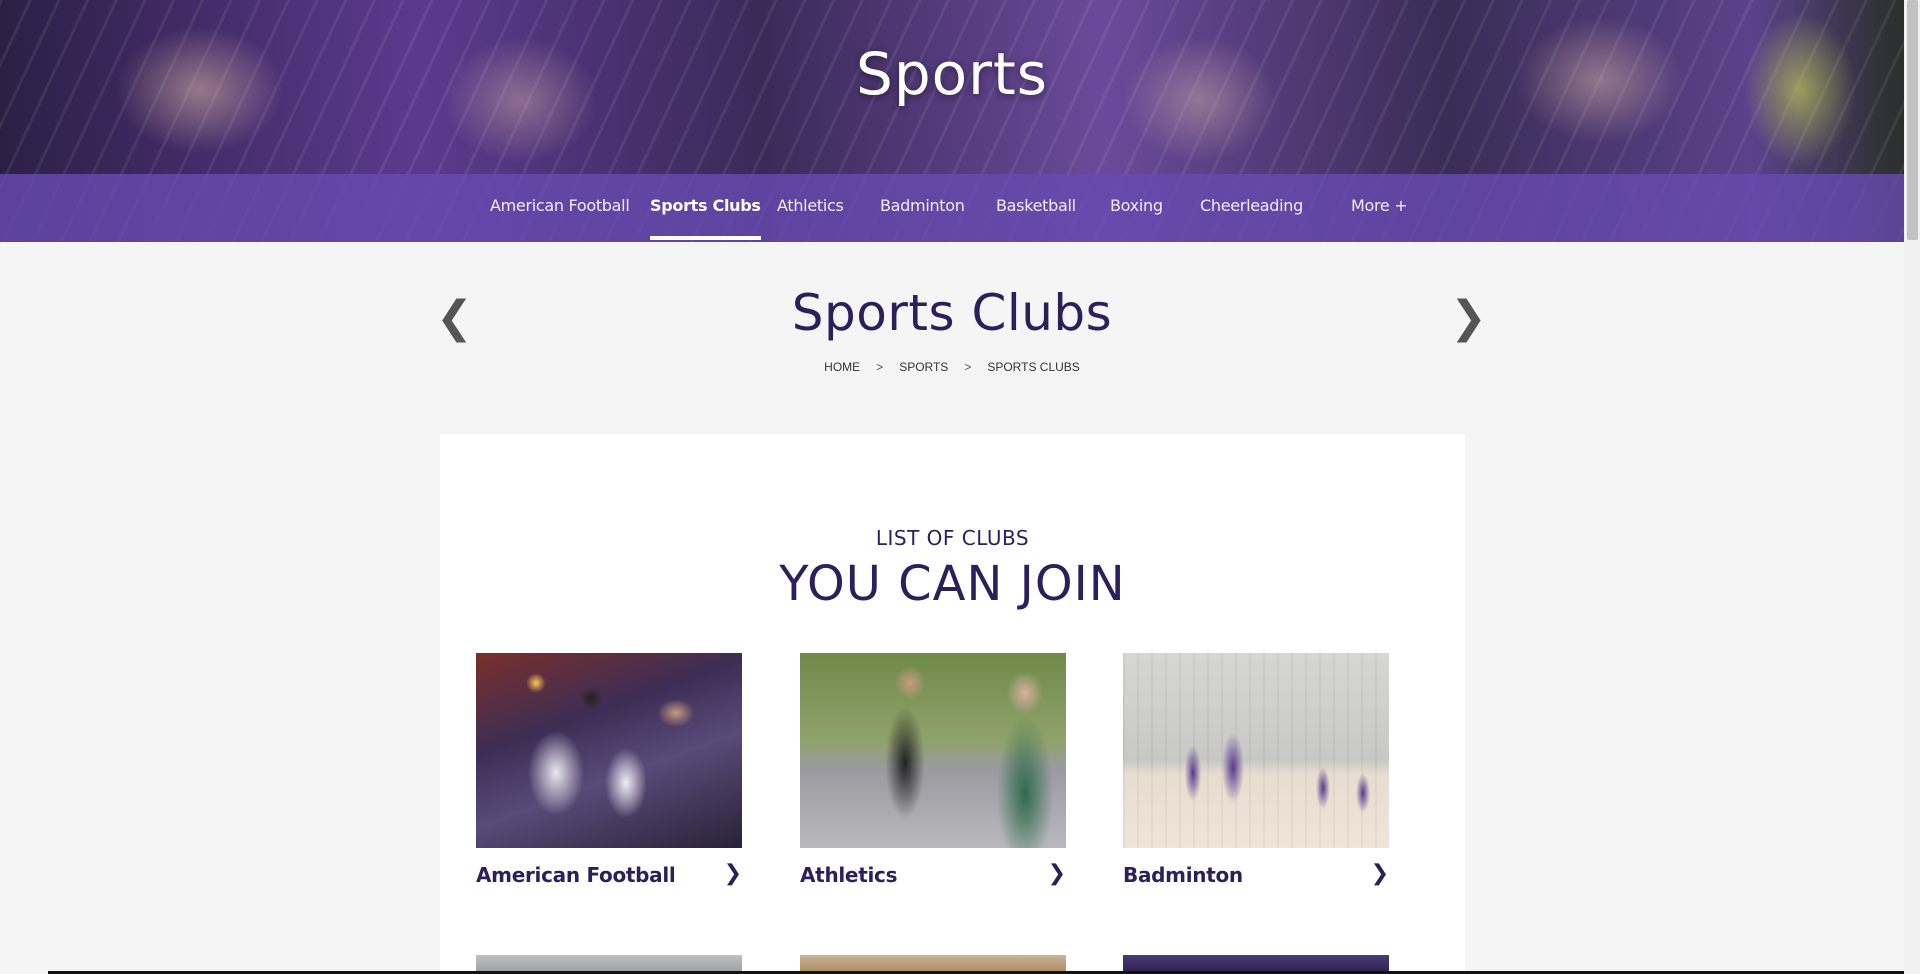  Describe the element at coordinates (560, 208) in the screenshot. I see `nav-item-american-football: American Football` at that location.